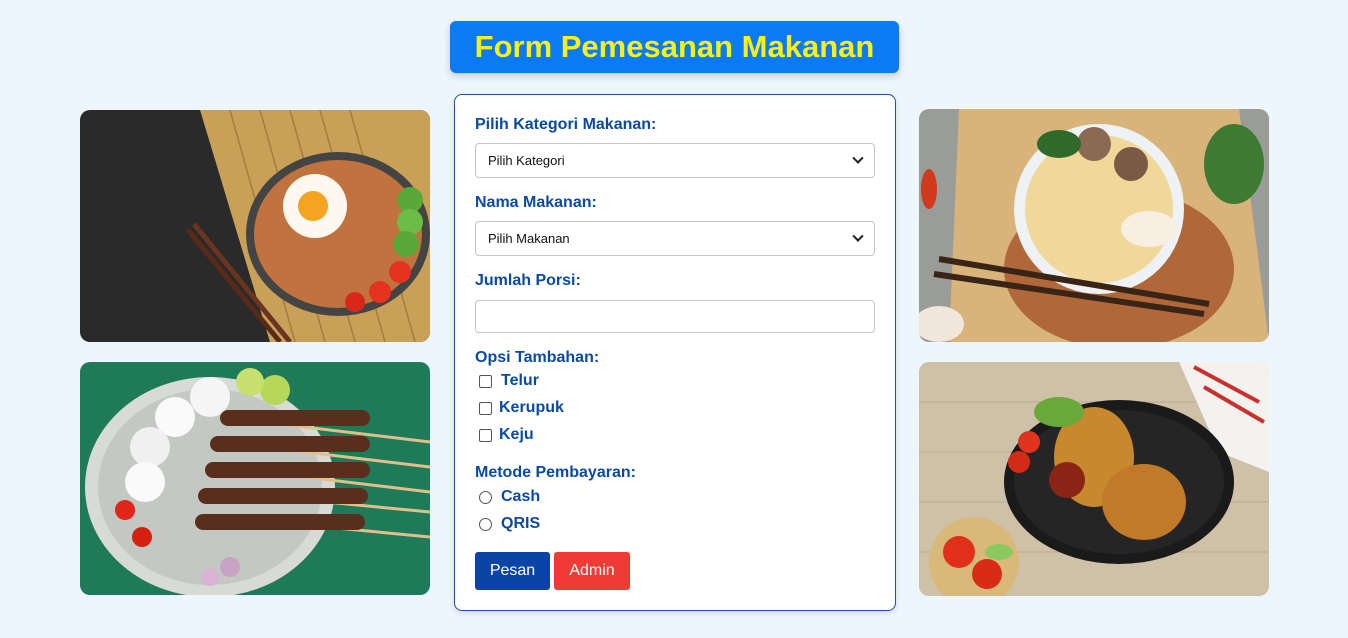  What do you see at coordinates (485, 435) in the screenshot?
I see `keju-checkbox` at bounding box center [485, 435].